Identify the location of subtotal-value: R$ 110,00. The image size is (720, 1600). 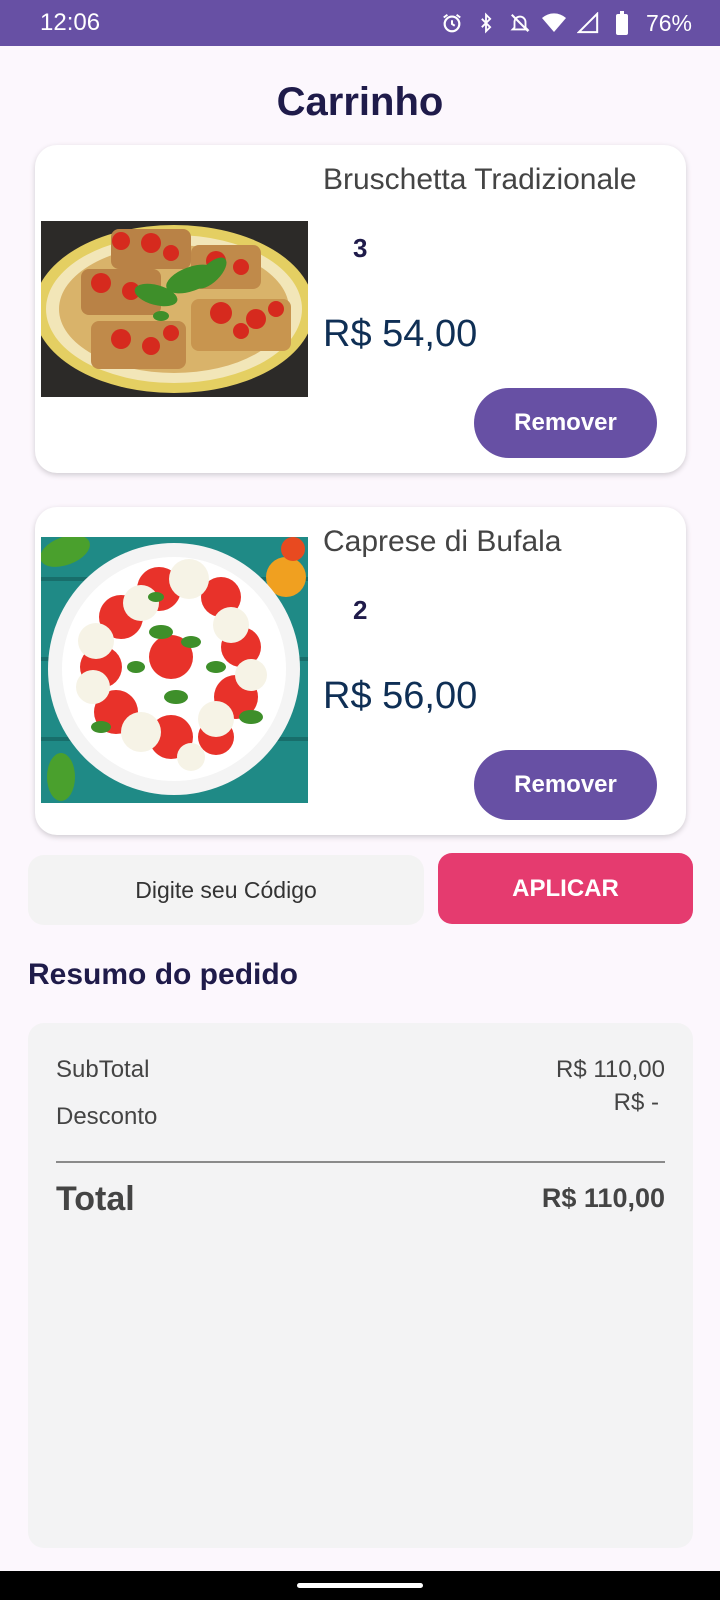
(610, 1069).